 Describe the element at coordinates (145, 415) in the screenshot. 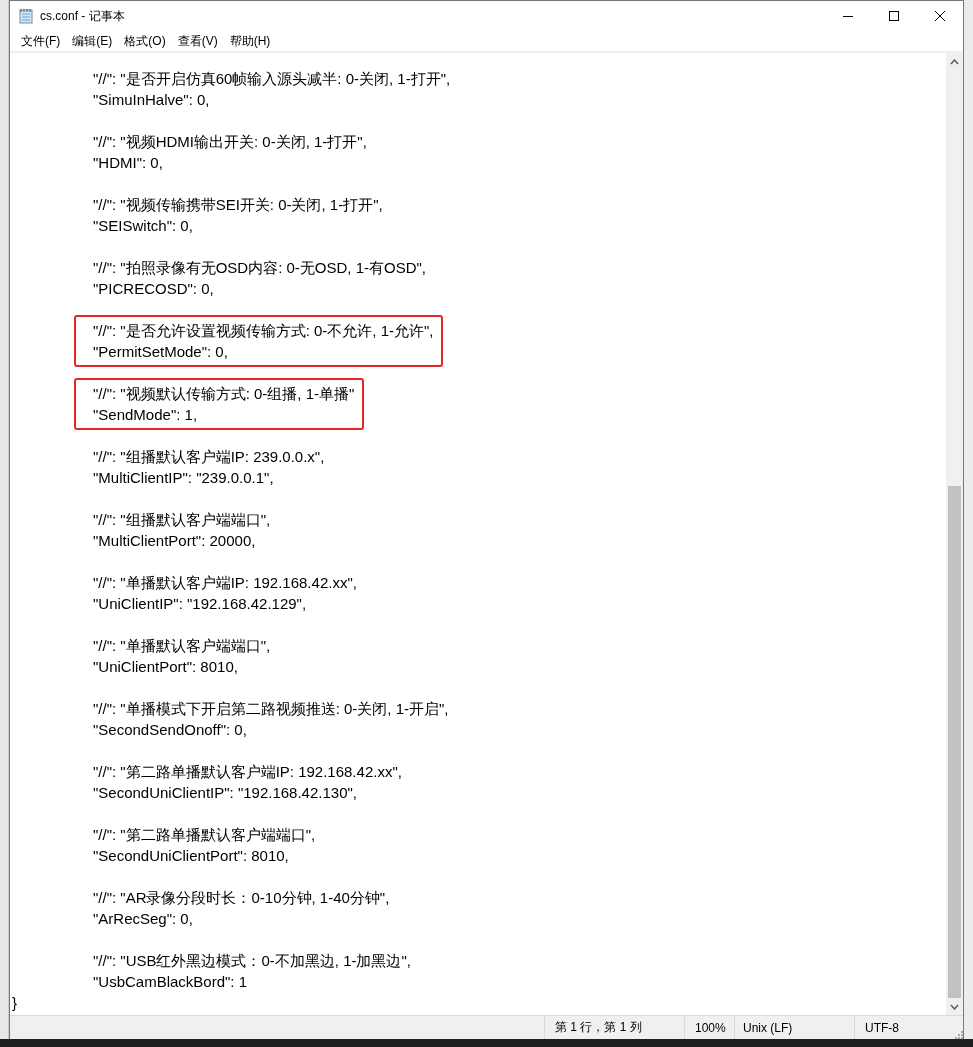

I see `text-line: "SendMode": 1,` at that location.